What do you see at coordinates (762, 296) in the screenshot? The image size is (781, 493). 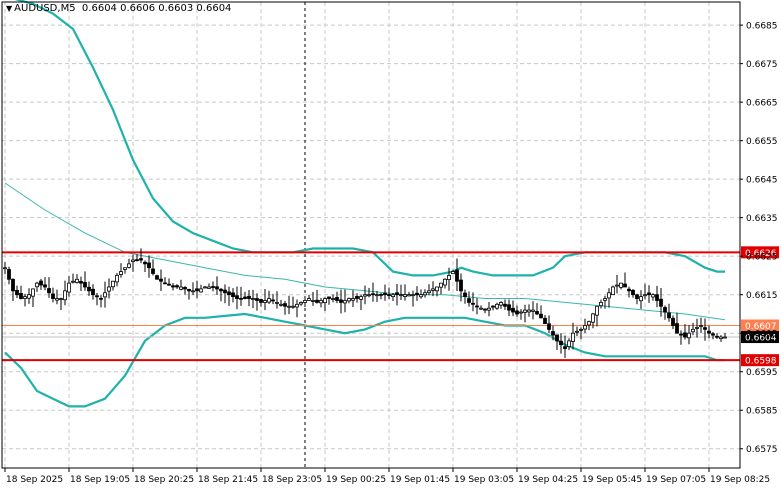 I see `y-tick-label: 0.6615` at bounding box center [762, 296].